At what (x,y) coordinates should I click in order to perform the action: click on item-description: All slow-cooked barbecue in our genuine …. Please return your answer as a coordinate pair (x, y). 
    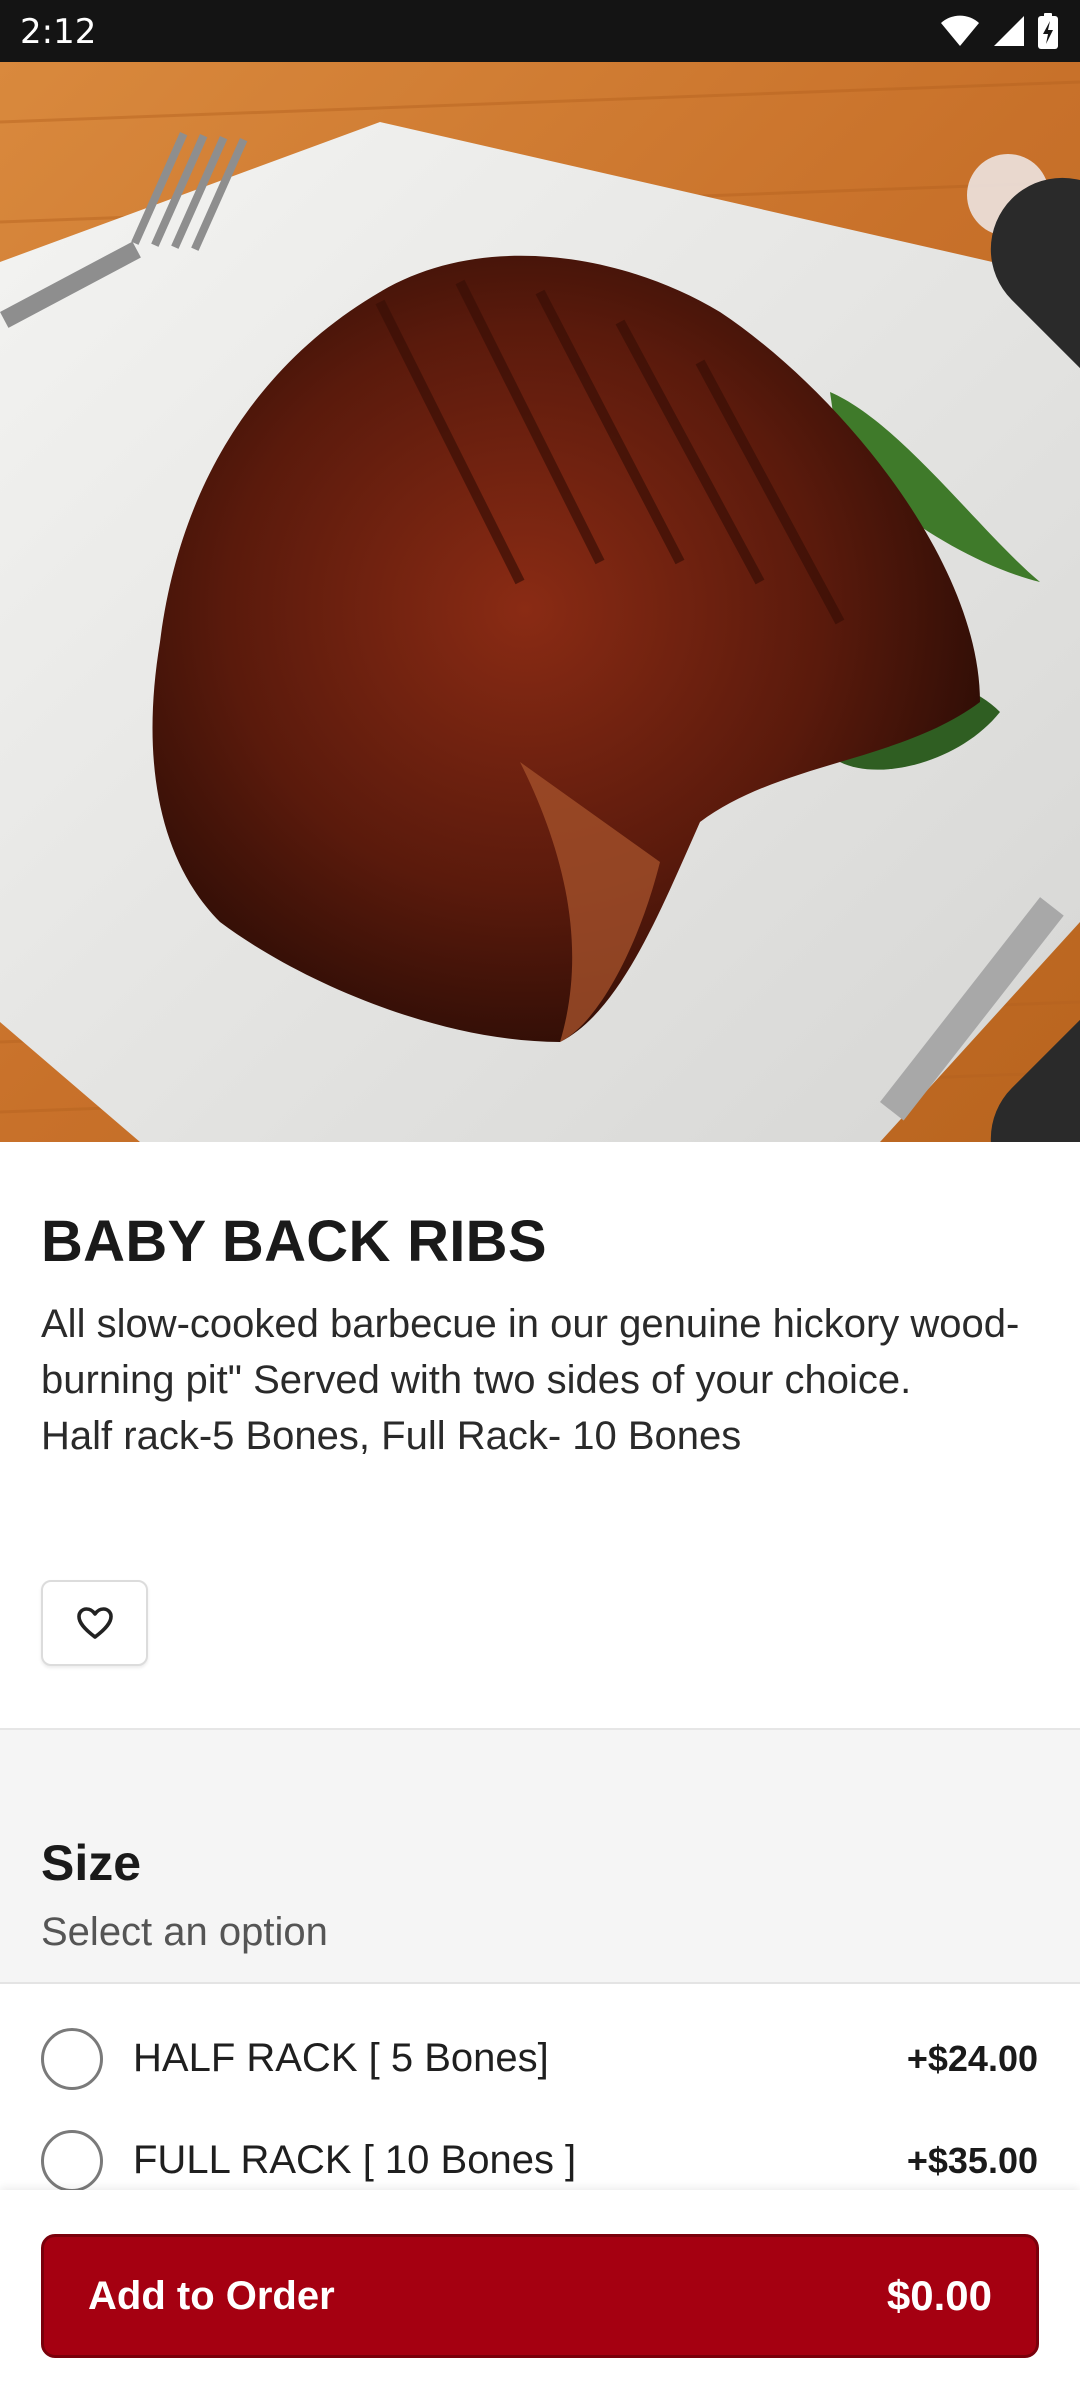
    Looking at the image, I should click on (541, 1380).